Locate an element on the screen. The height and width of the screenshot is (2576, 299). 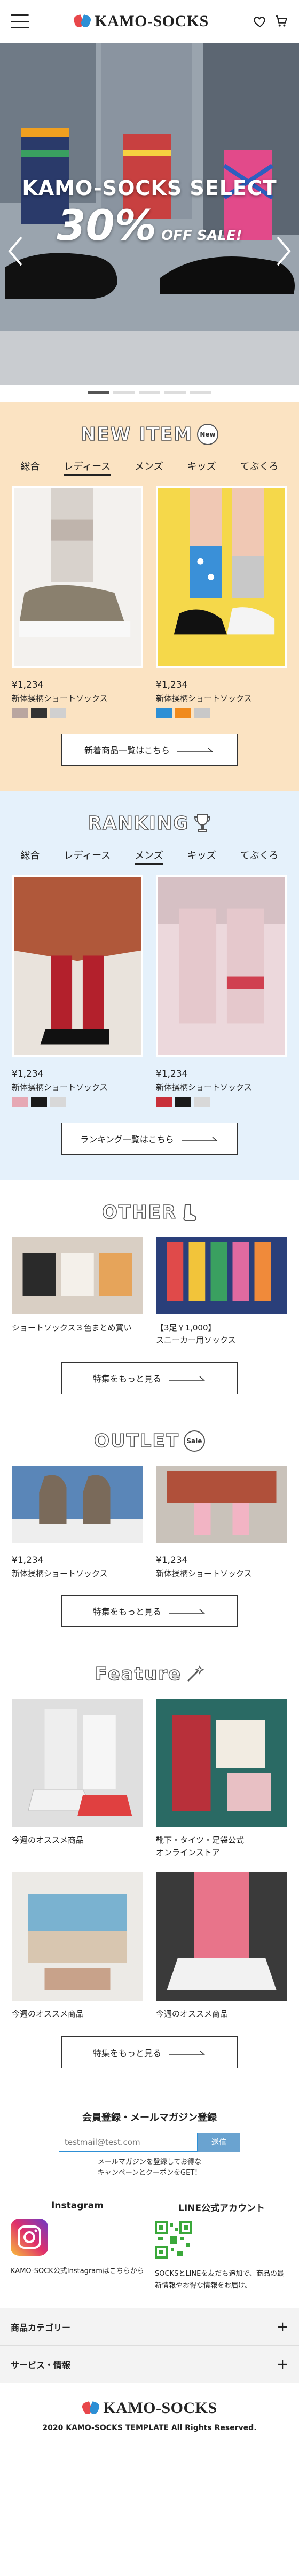
outlet-grid: ¥1,234 新体操柄ショートソックス ¥1,234 新体操柄ショートソックス is located at coordinates (149, 1522).